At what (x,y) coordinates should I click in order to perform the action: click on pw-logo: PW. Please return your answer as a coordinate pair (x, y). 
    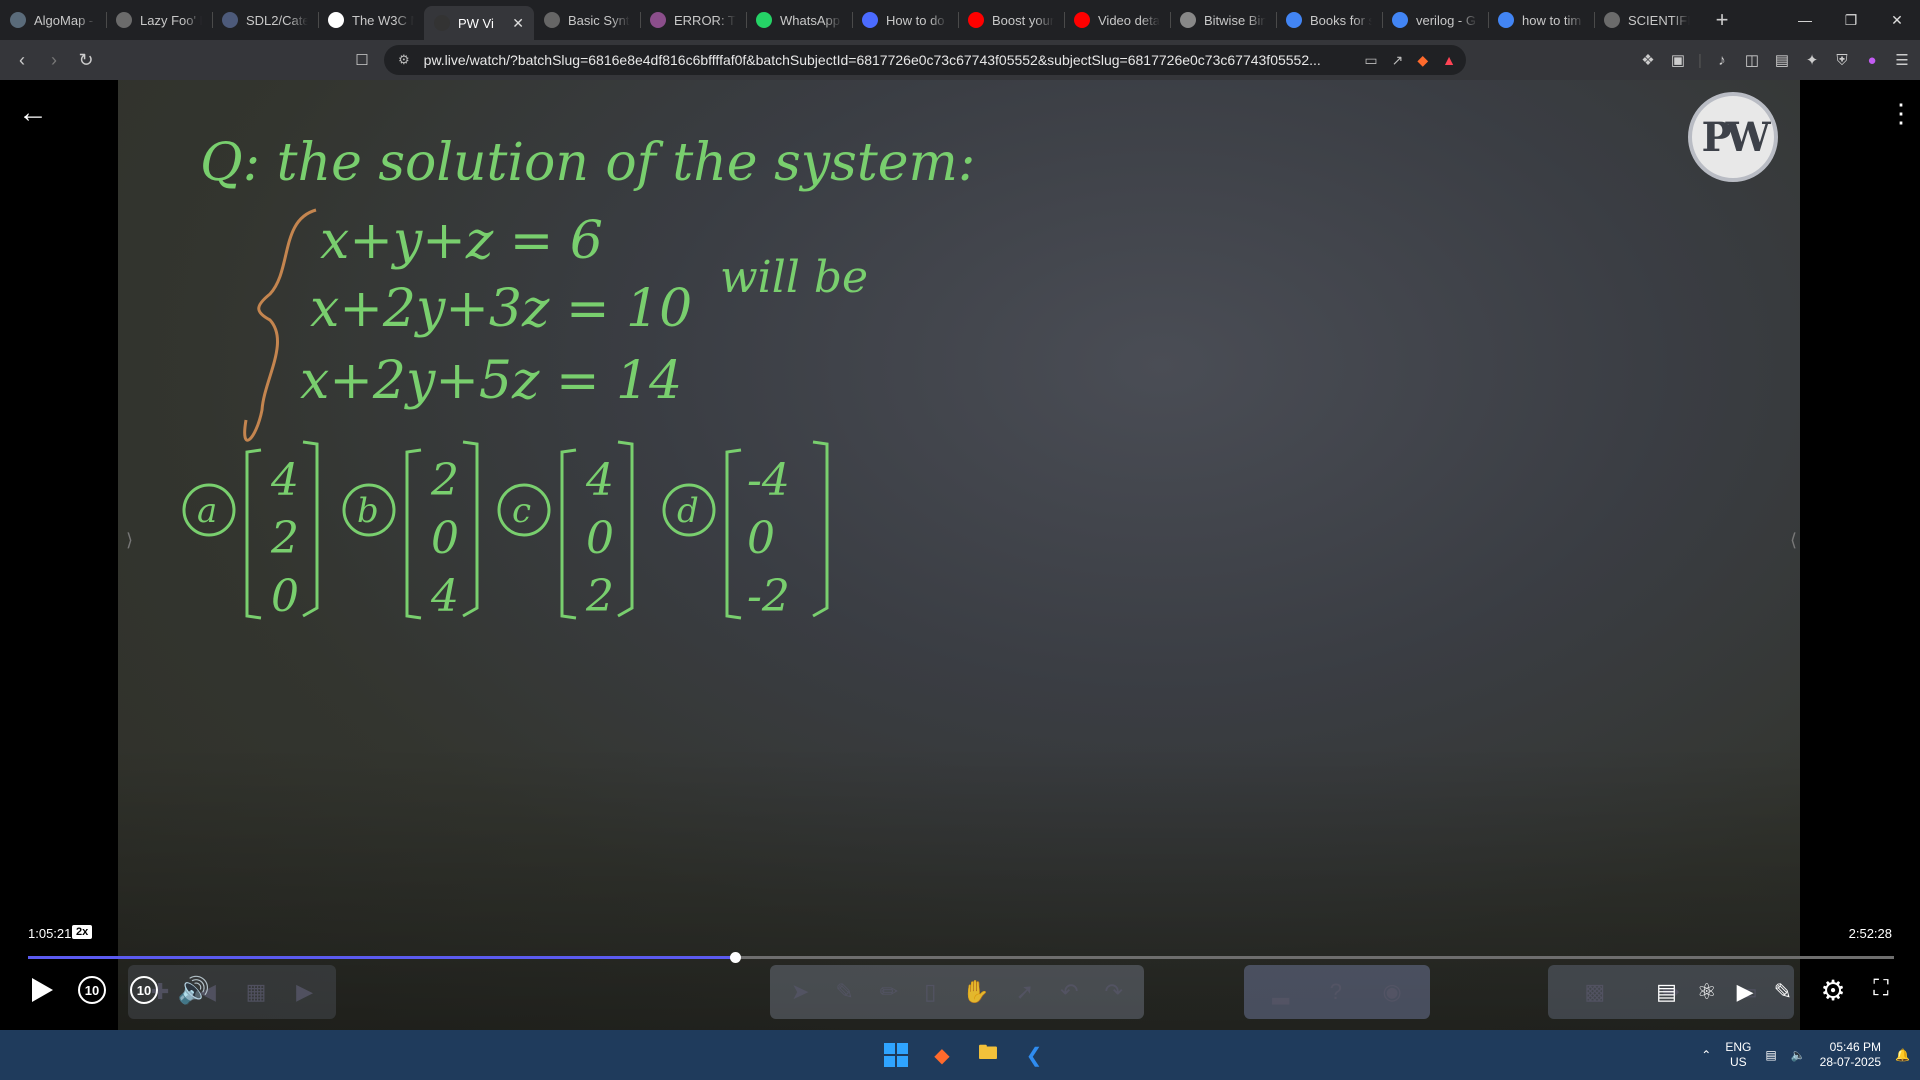
    Looking at the image, I should click on (1733, 137).